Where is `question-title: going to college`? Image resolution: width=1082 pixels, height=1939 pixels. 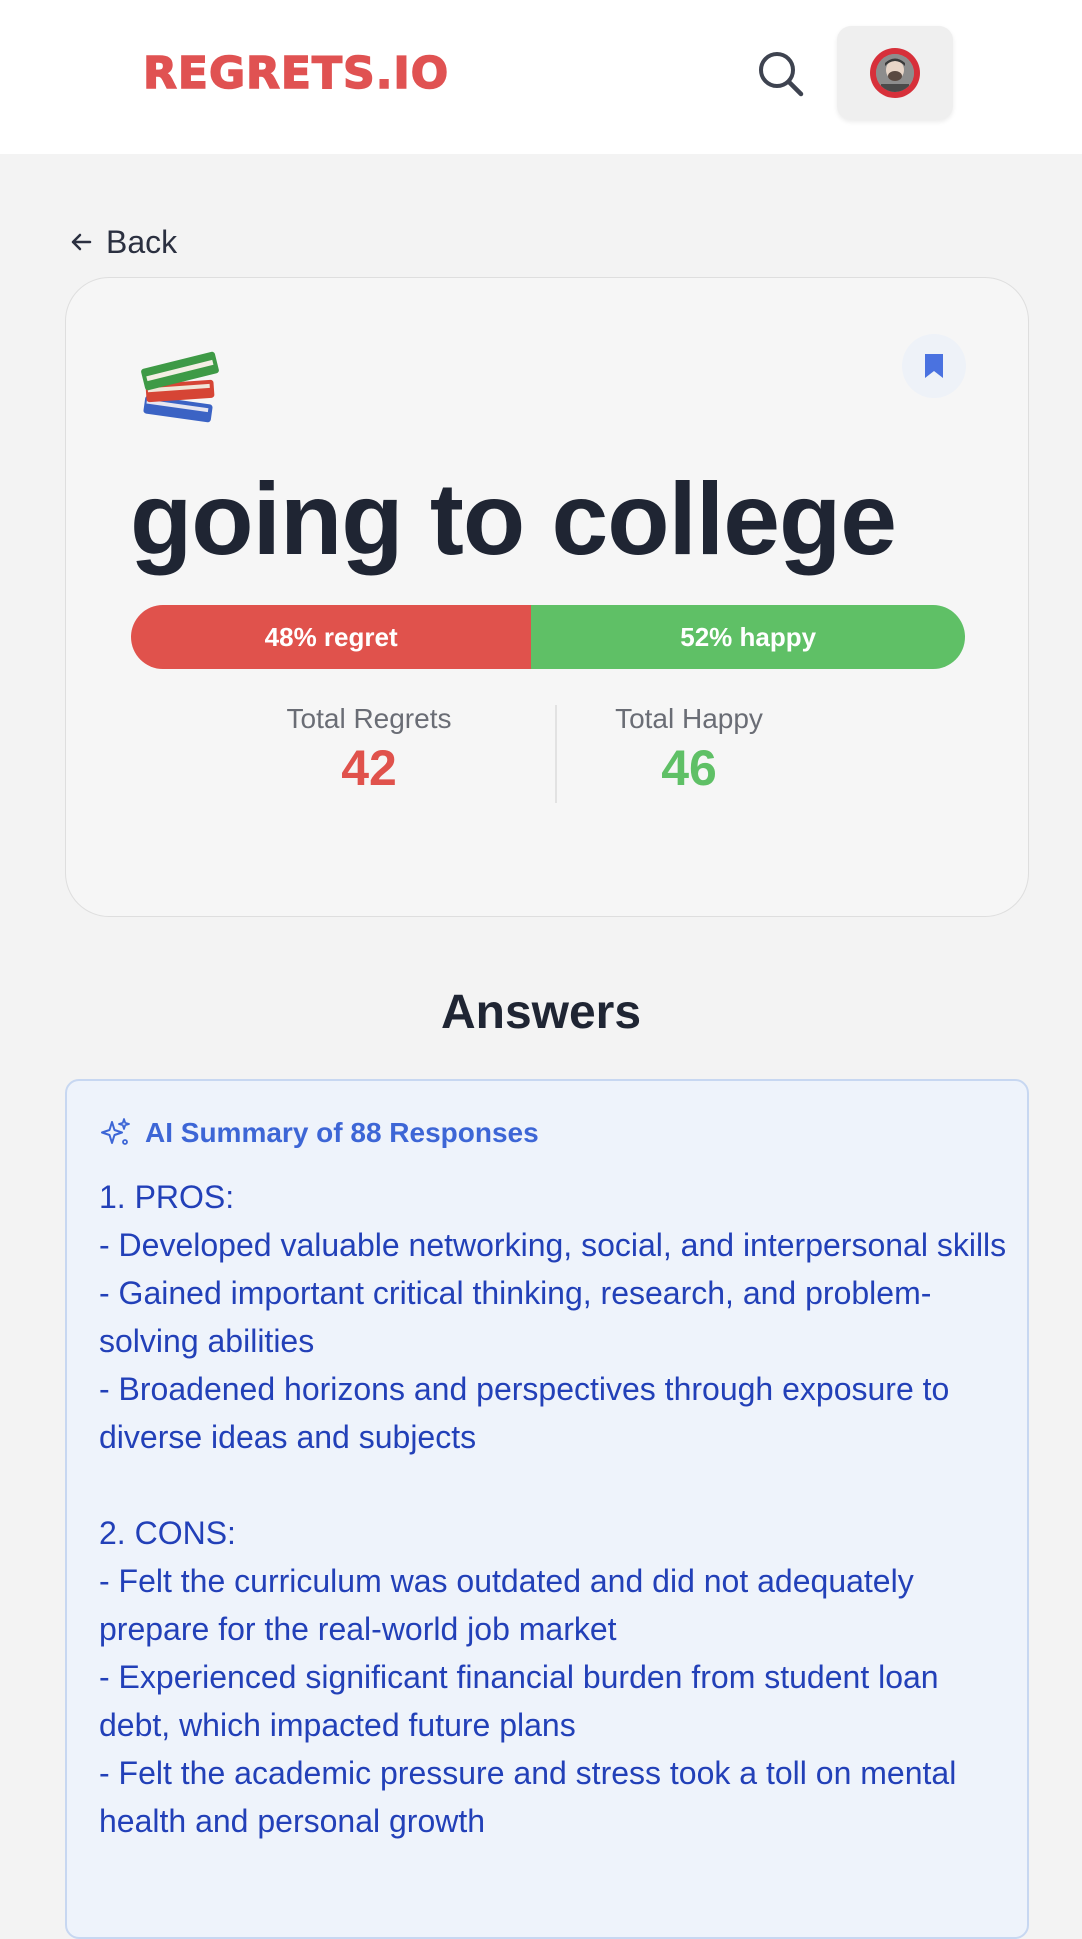
question-title: going to college is located at coordinates (513, 519).